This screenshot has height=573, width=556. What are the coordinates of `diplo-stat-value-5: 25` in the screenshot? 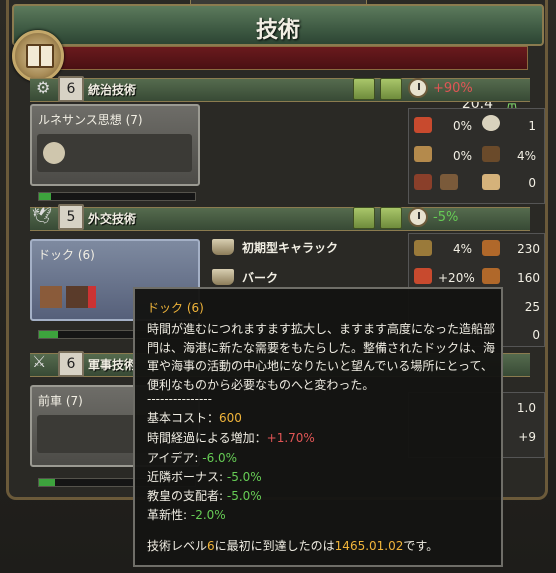 It's located at (532, 307).